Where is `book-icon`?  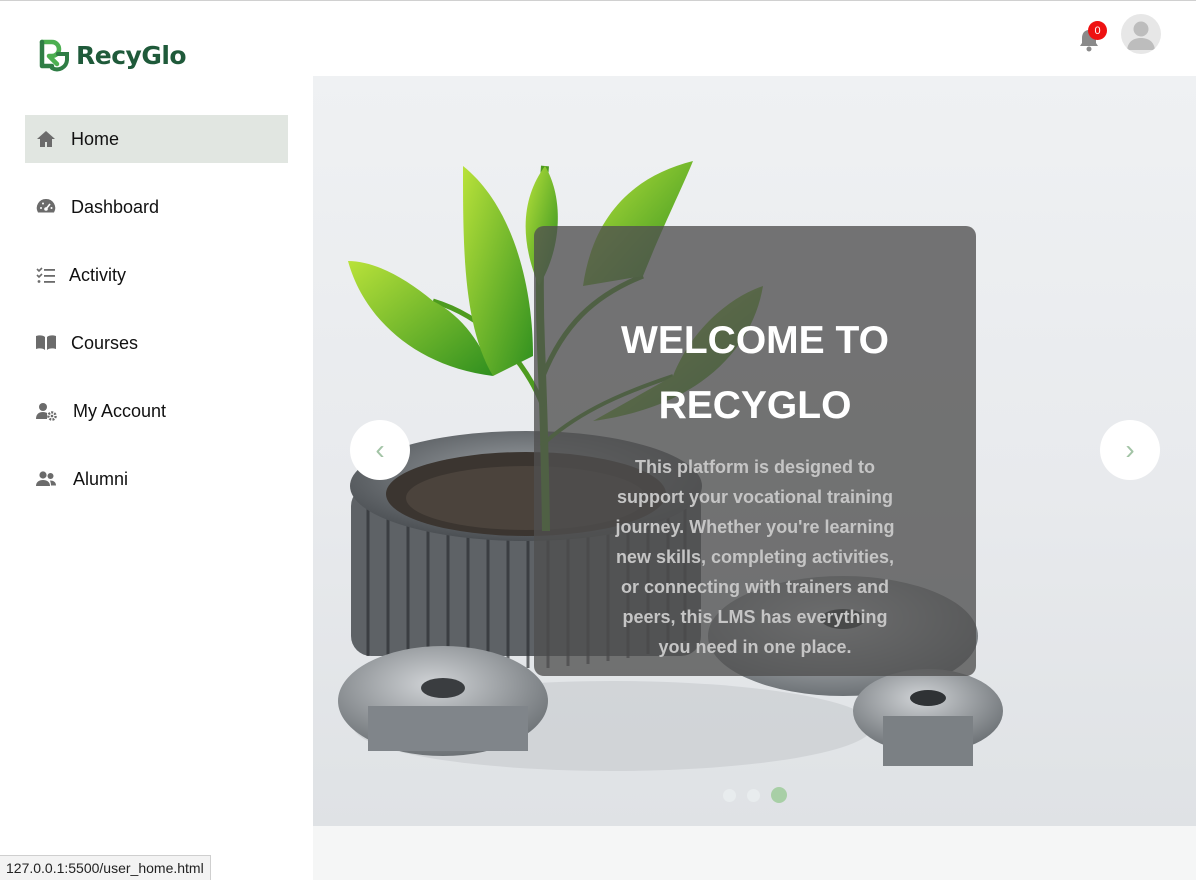 book-icon is located at coordinates (46, 342).